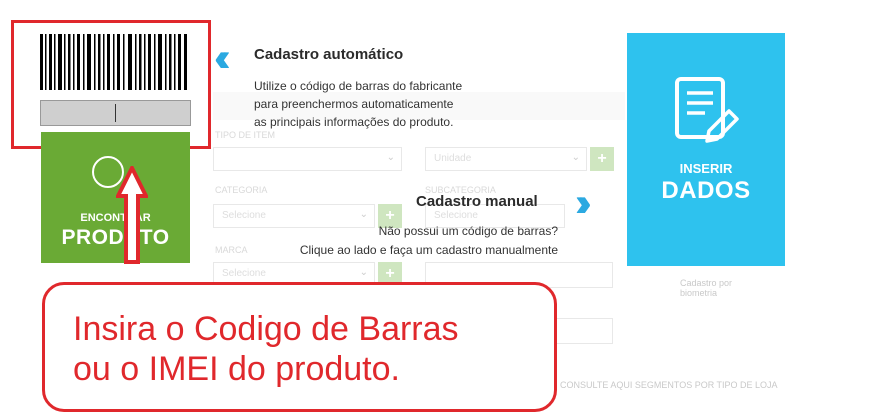 The width and height of the screenshot is (879, 420). I want to click on barcode-input, so click(115, 113).